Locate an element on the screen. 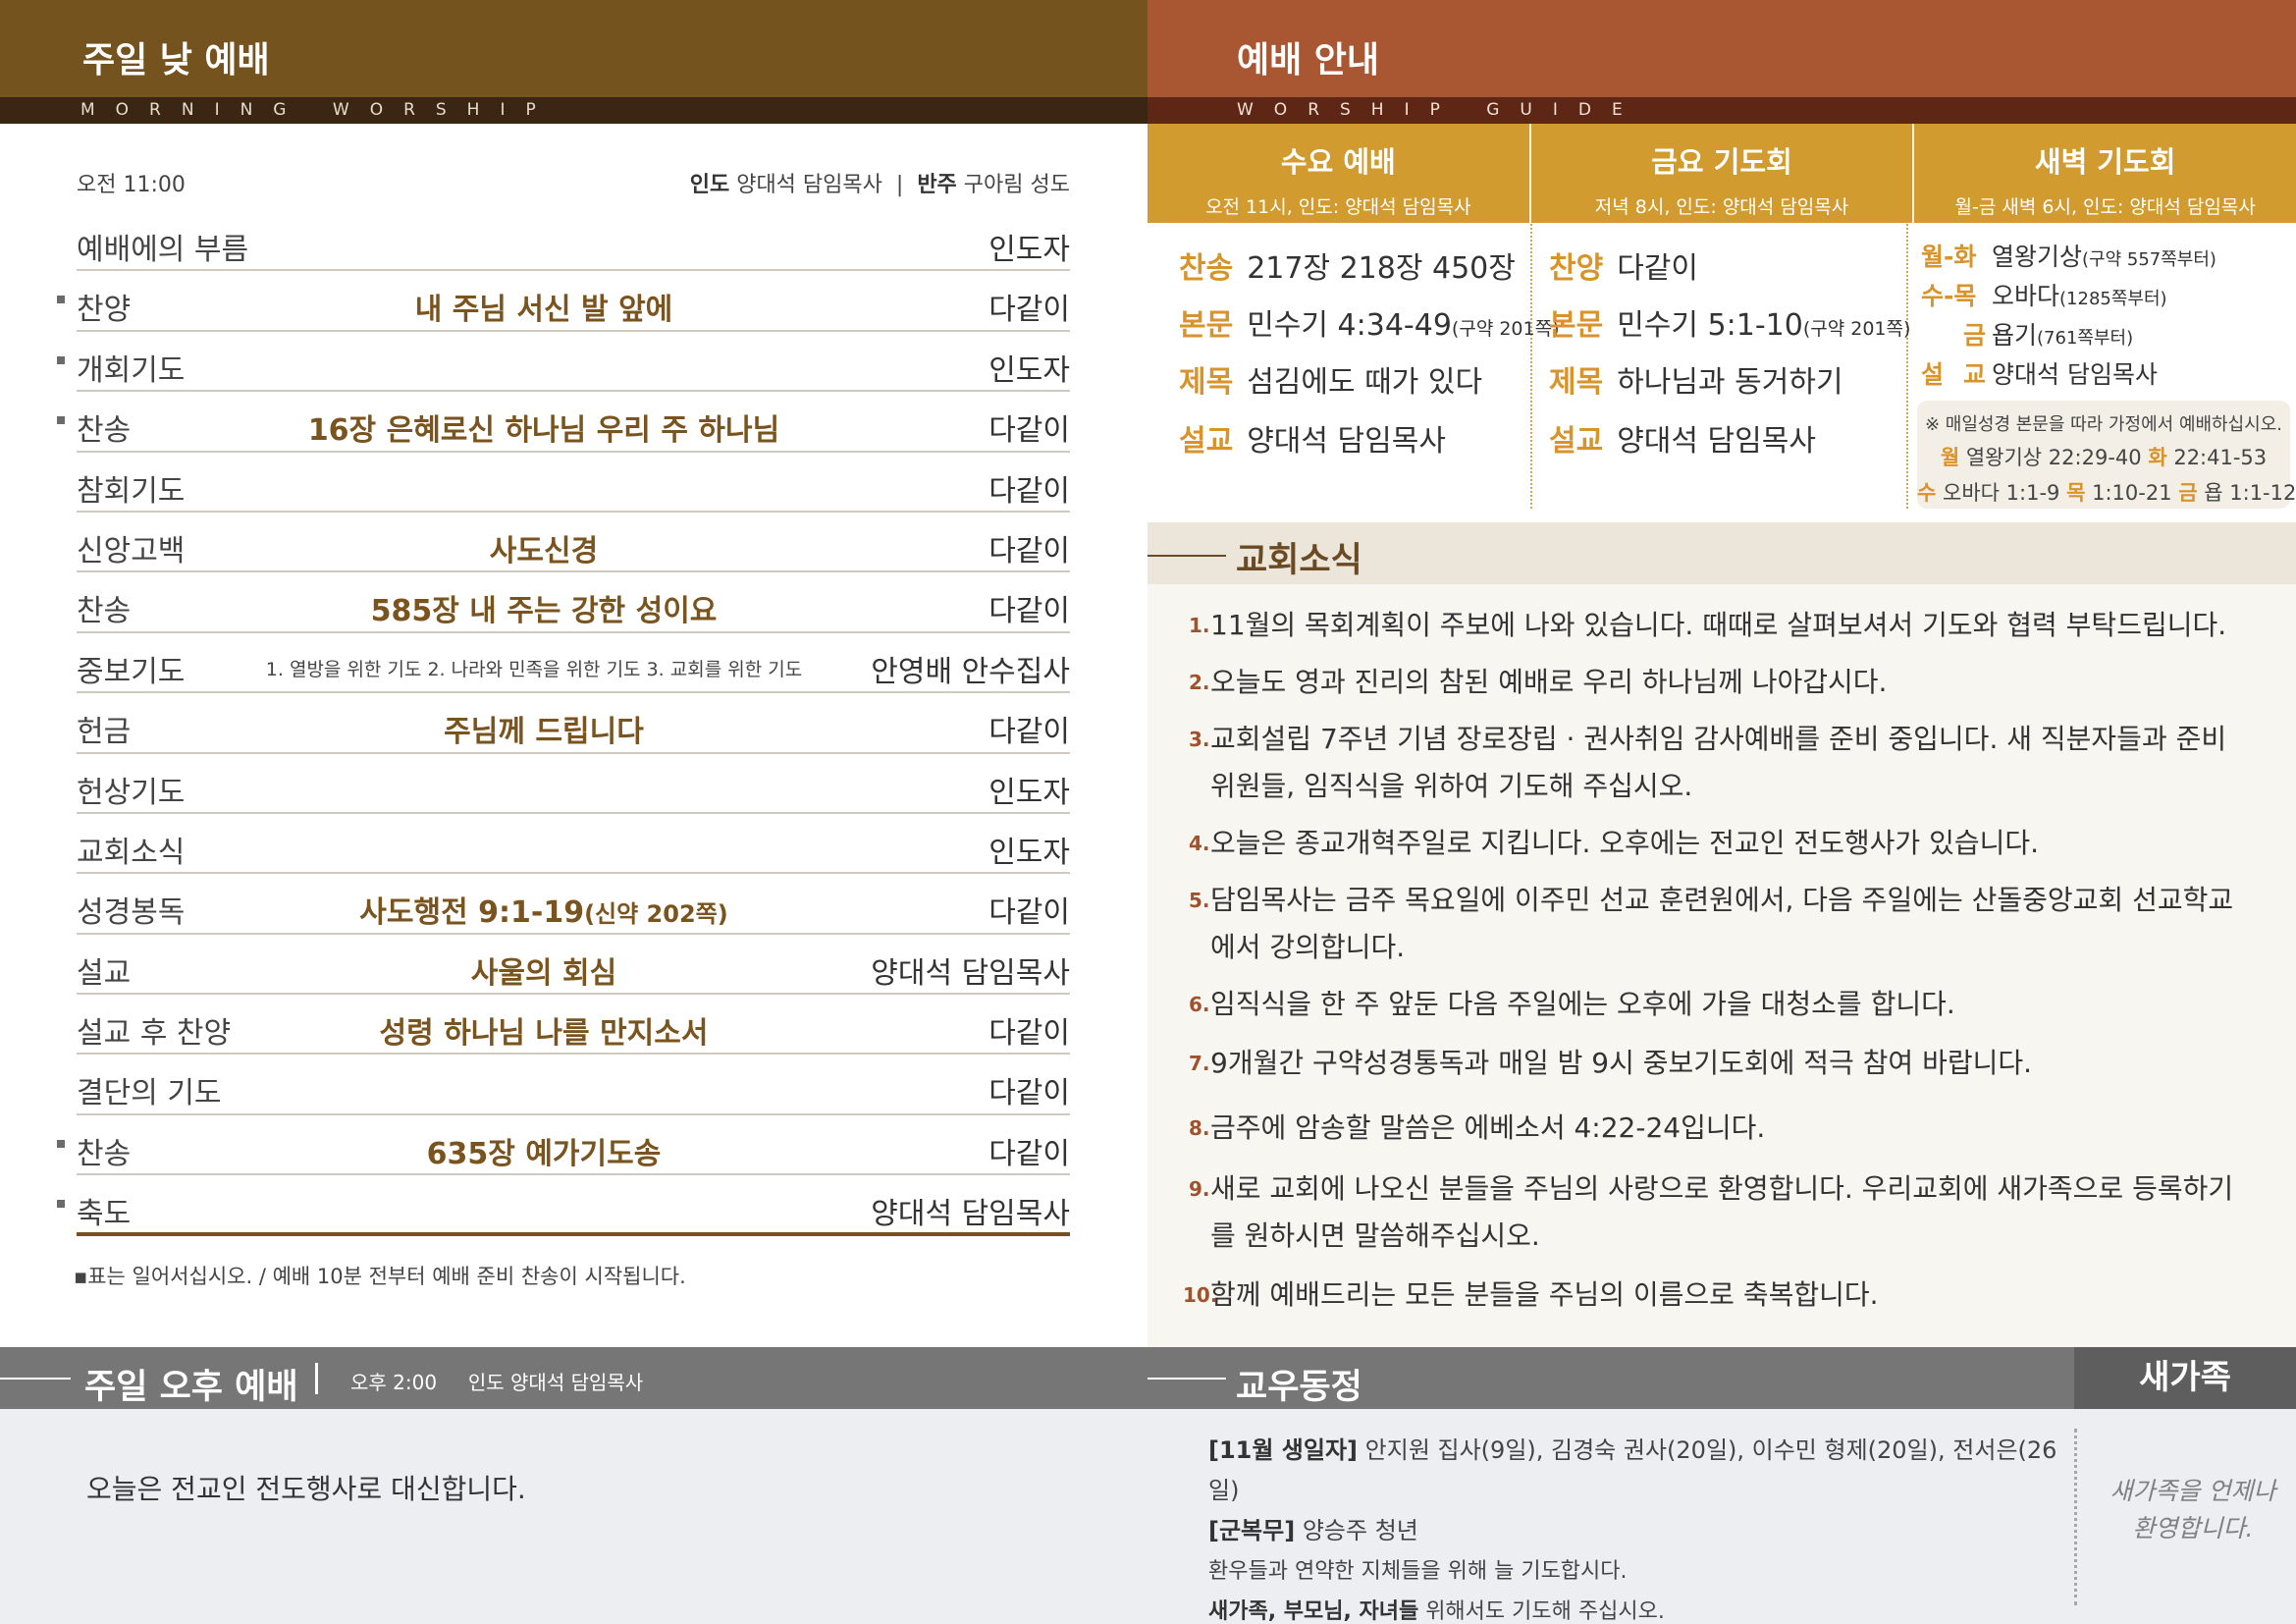 Image resolution: width=2296 pixels, height=1624 pixels. morning-meta: 오전 11:00 인도 양대석 담임목사 | 반주 구아림 성도 is located at coordinates (573, 182).